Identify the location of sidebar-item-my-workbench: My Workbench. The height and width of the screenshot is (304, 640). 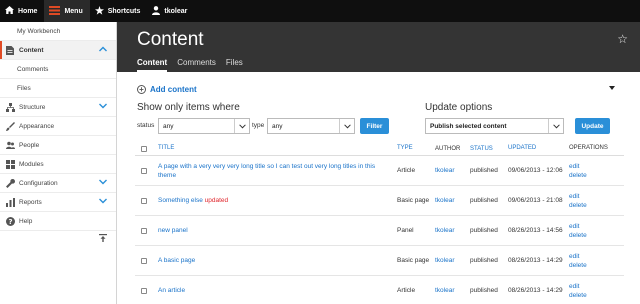
(58, 31).